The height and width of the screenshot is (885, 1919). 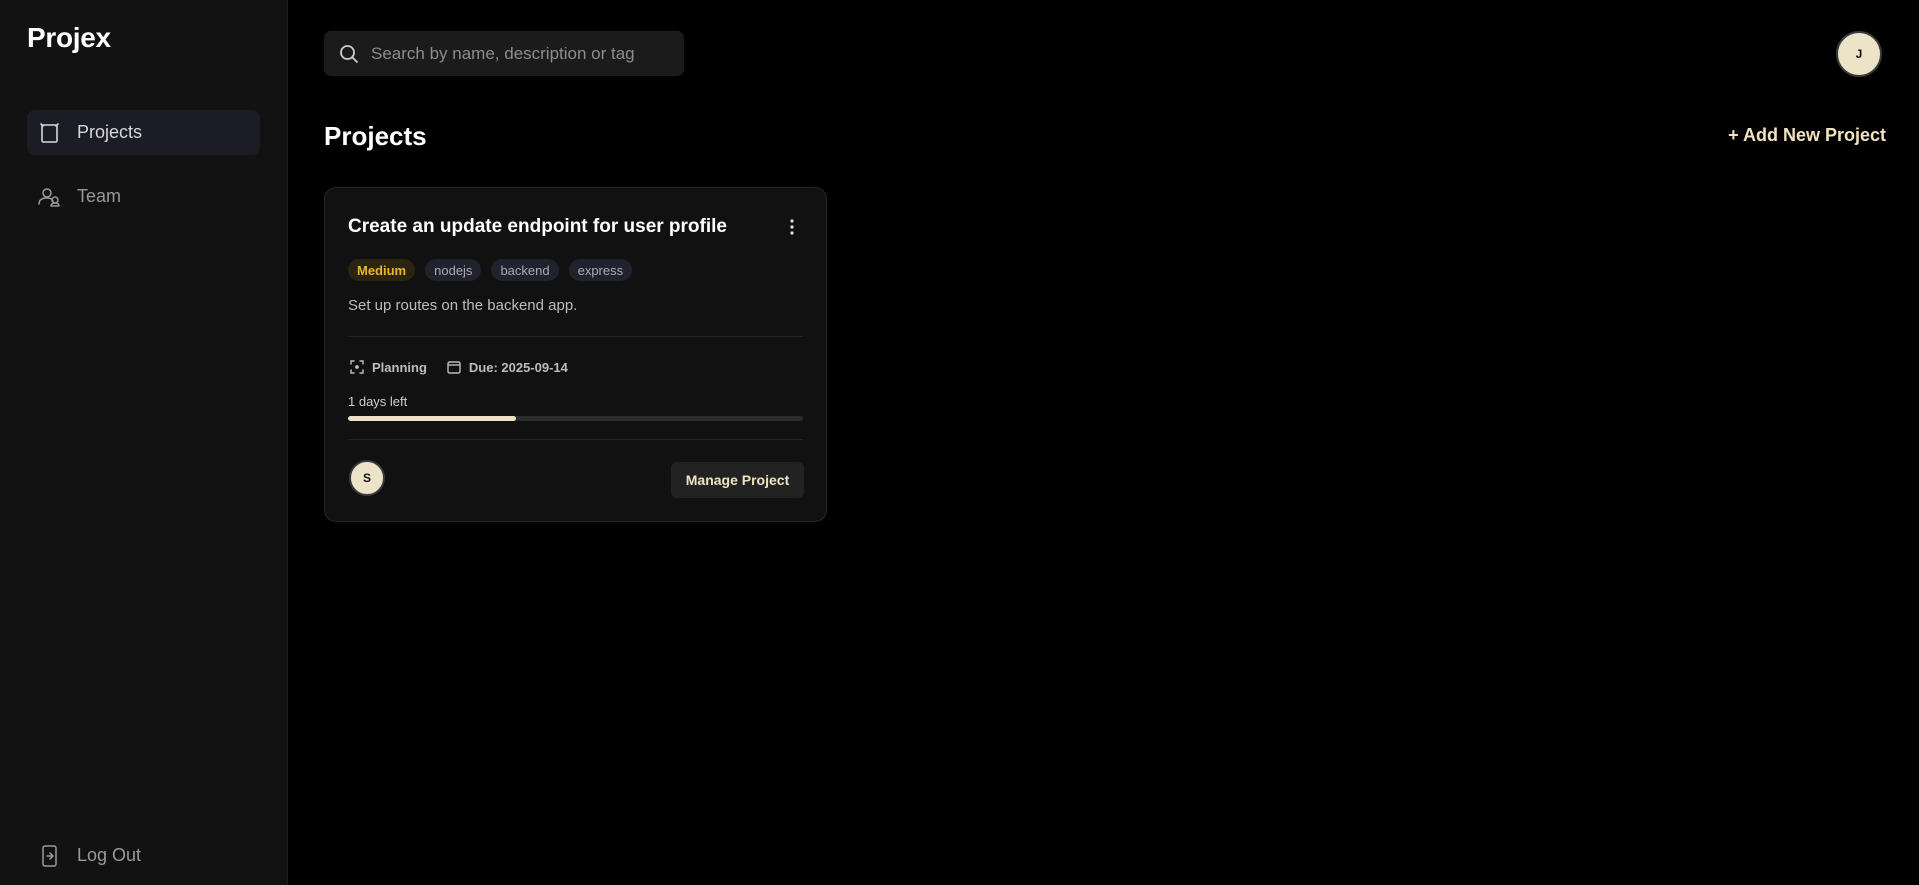 What do you see at coordinates (349, 54) in the screenshot?
I see `search-icon` at bounding box center [349, 54].